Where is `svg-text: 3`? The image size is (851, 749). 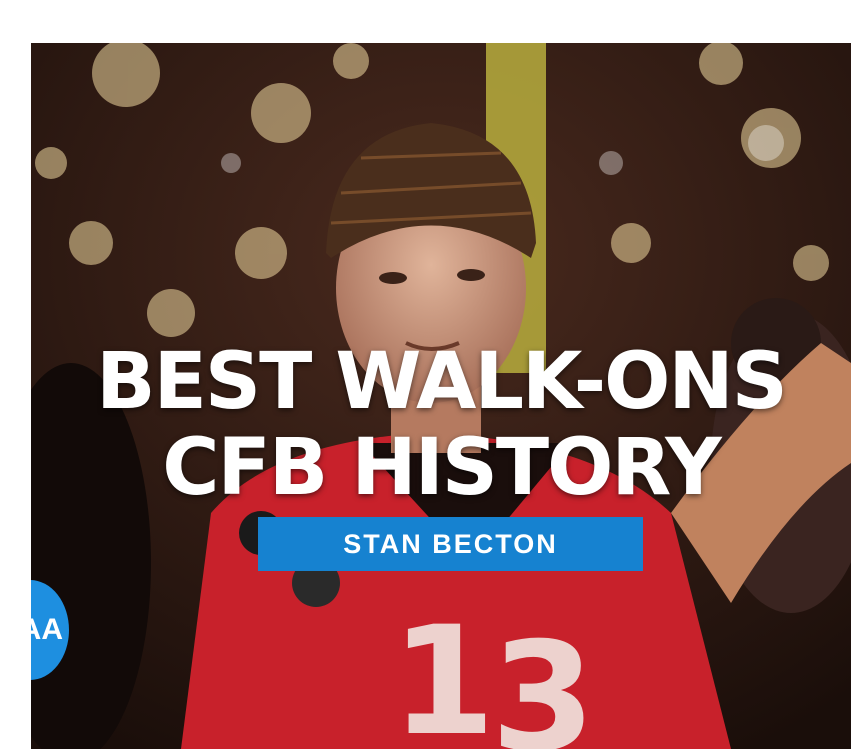
svg-text: 3 is located at coordinates (543, 680).